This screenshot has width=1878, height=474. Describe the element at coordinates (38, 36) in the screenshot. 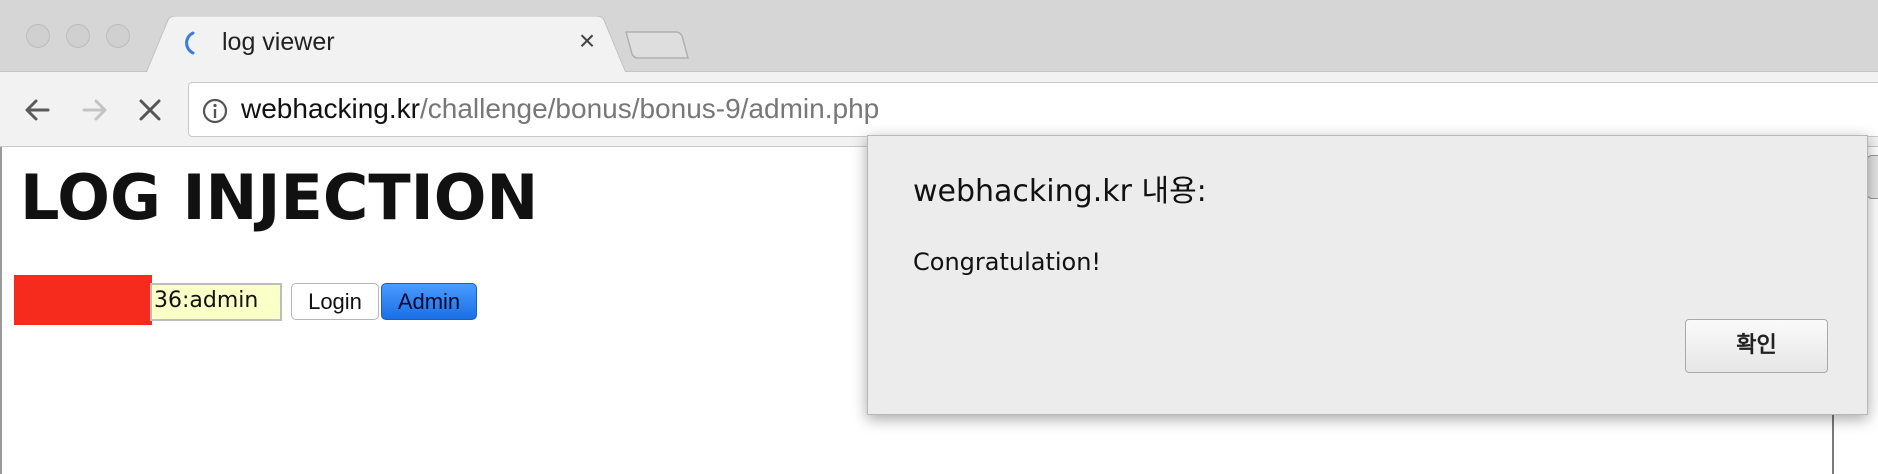

I see `close-window-button` at that location.